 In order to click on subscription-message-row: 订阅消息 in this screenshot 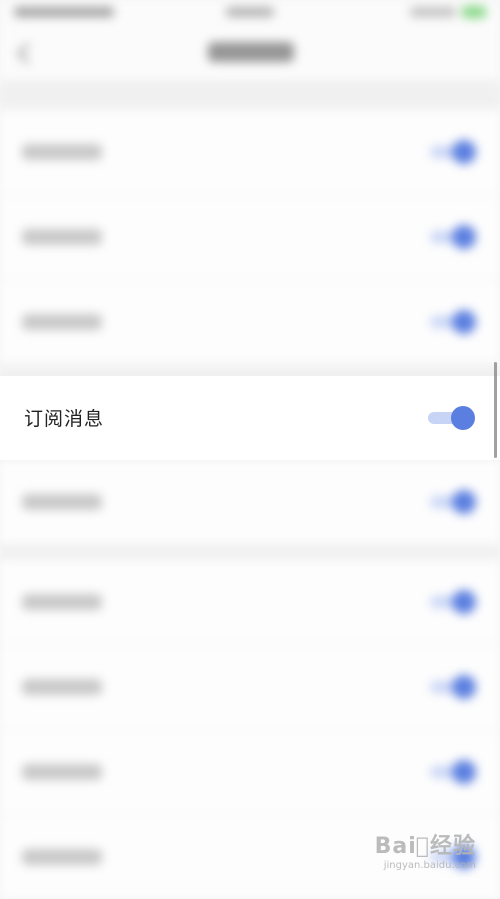, I will do `click(250, 418)`.